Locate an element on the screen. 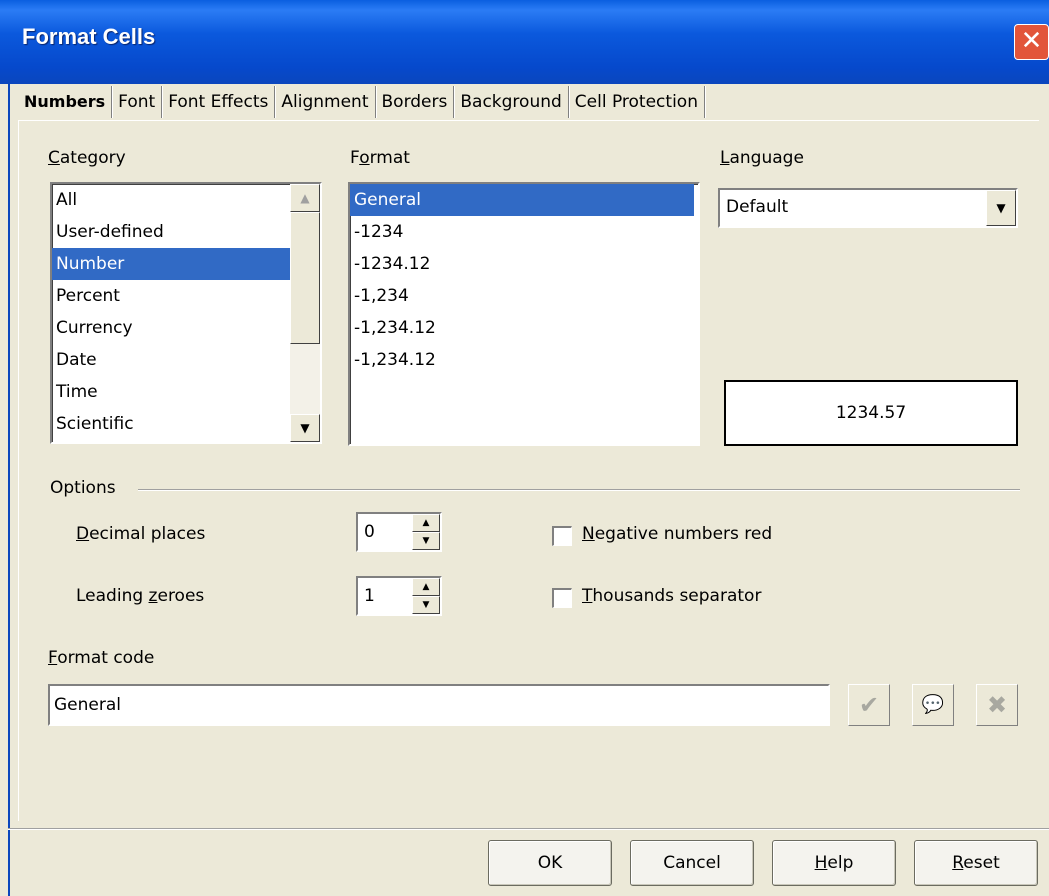  list-item: -1,234 is located at coordinates (524, 296).